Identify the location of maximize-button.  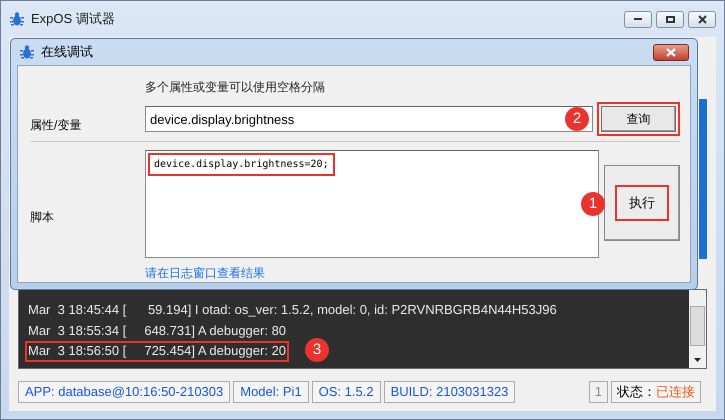
(670, 19).